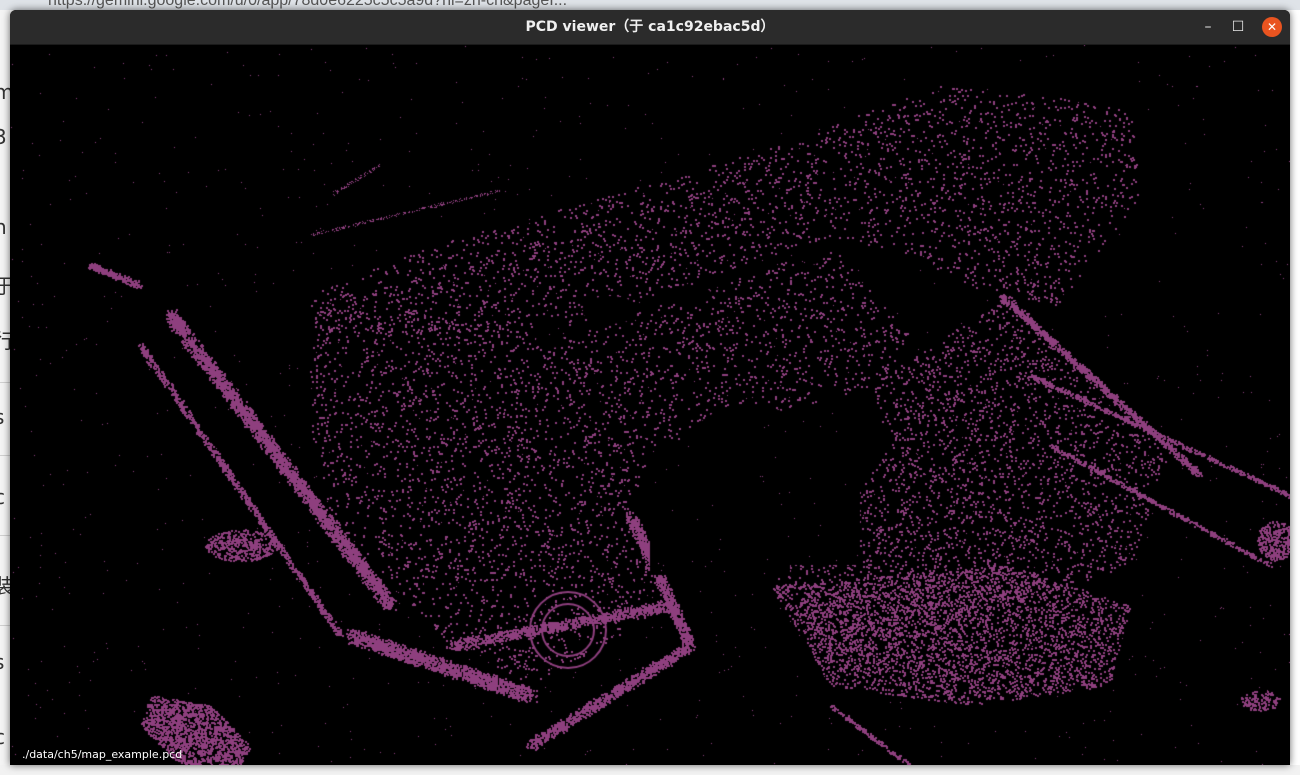 This screenshot has height=775, width=1300. I want to click on maximize-icon: ☐, so click(1238, 27).